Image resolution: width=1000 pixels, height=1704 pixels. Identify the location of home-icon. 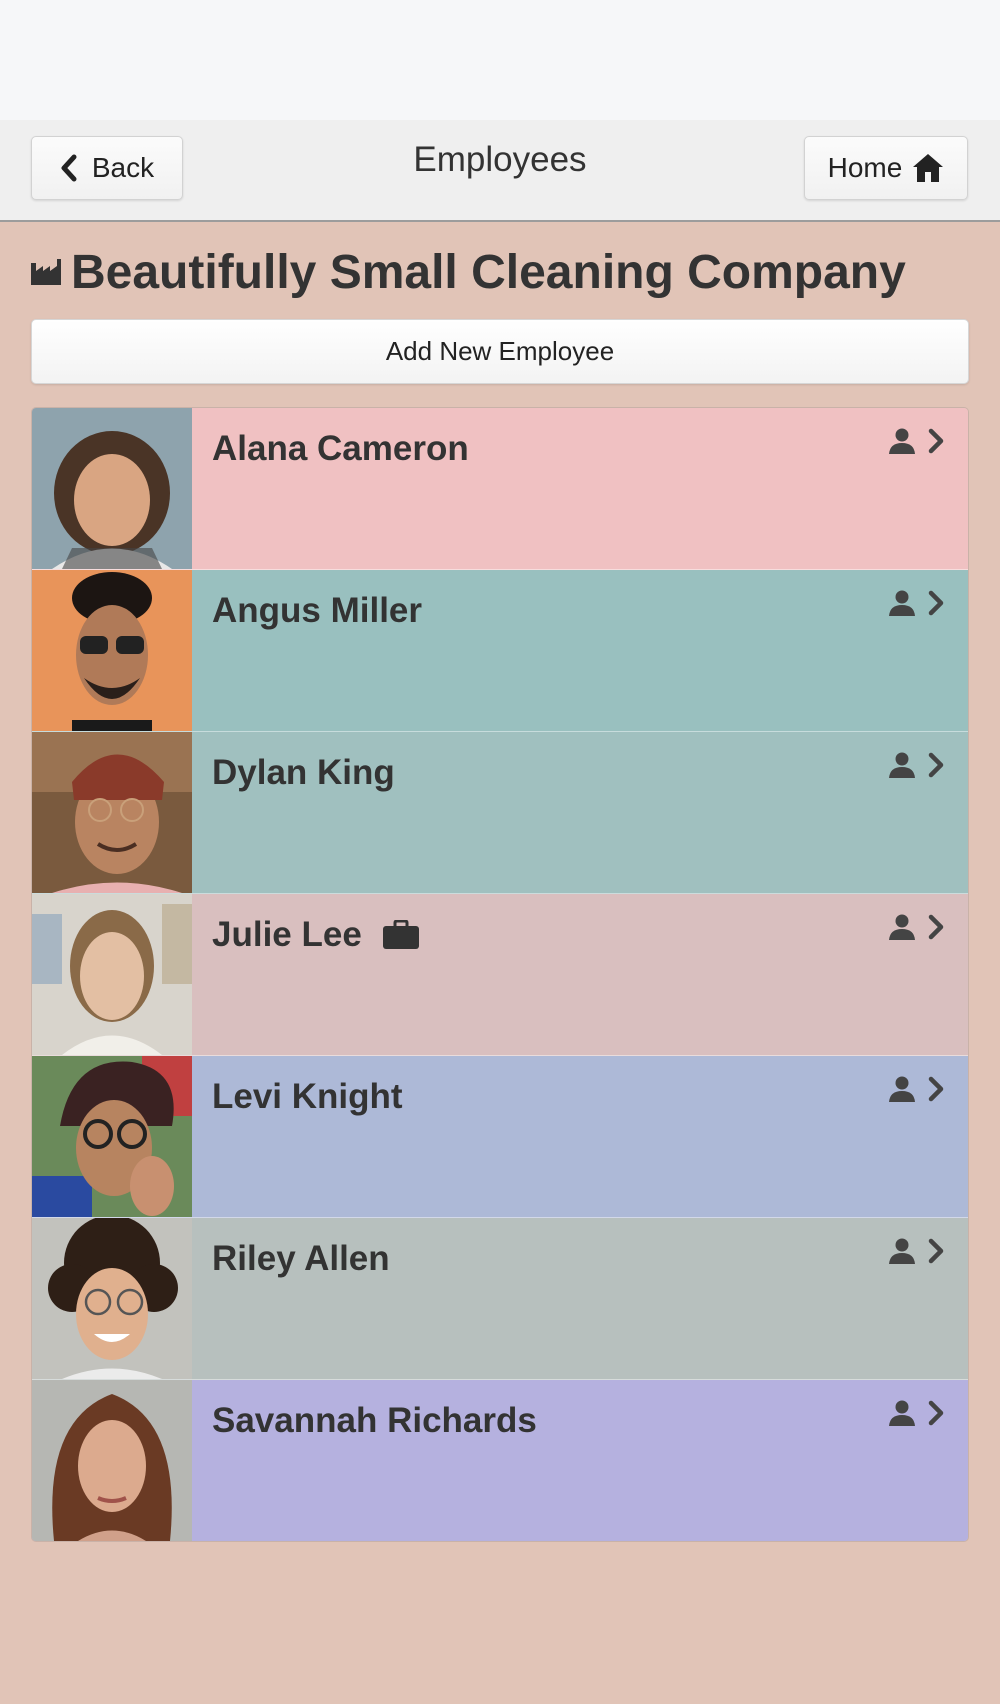
(928, 168).